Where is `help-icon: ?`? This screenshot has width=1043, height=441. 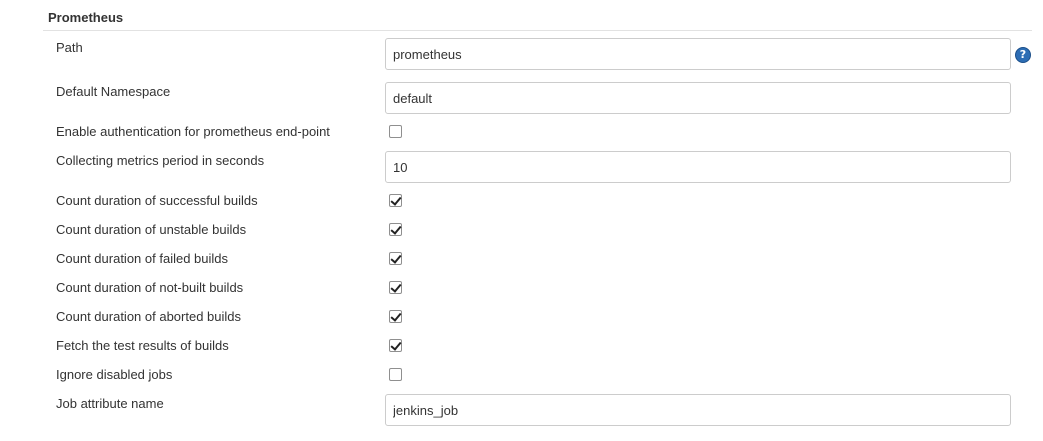 help-icon: ? is located at coordinates (1023, 55).